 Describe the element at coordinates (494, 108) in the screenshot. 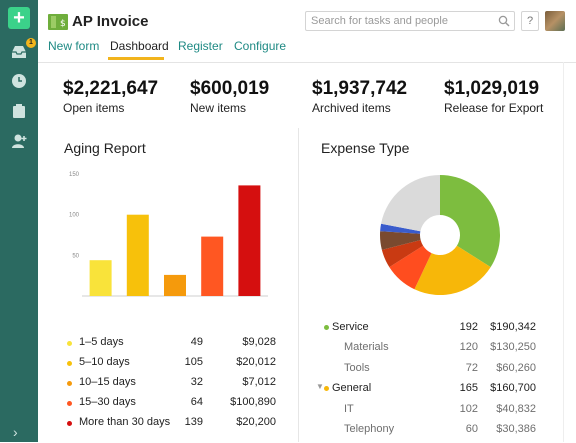

I see `stat-label: Release for Export` at that location.